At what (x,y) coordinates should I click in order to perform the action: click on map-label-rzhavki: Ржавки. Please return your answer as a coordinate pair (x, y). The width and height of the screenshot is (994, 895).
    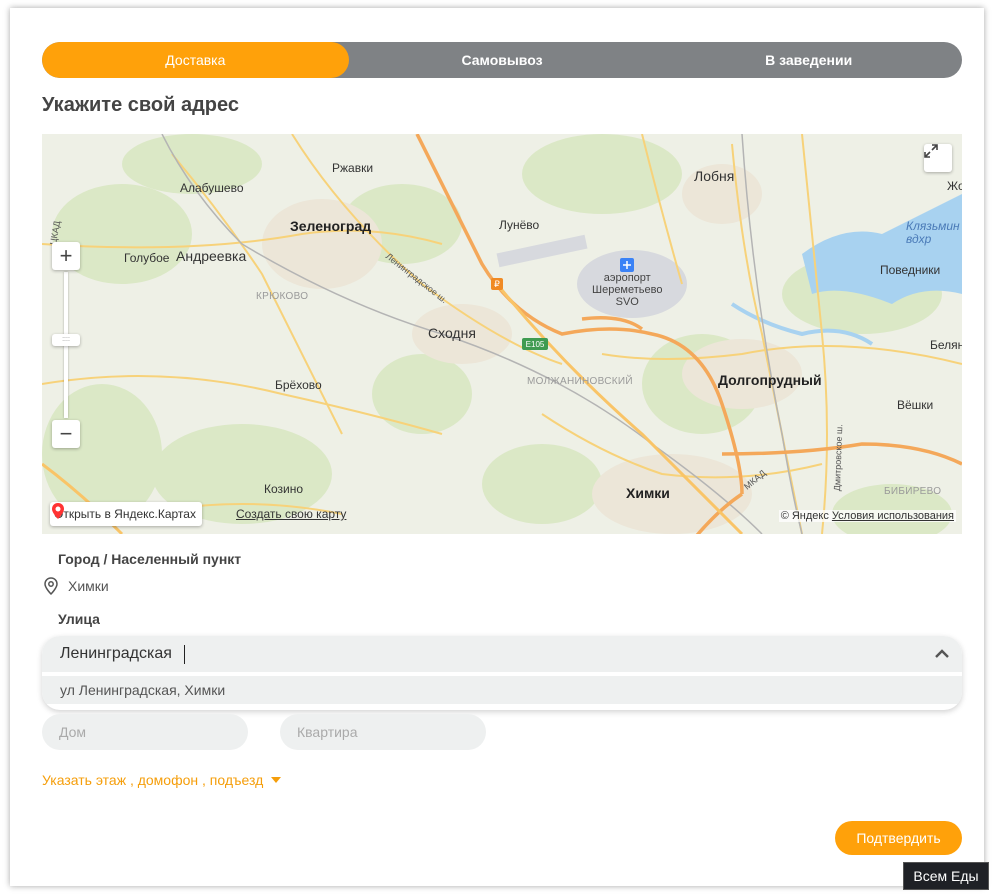
    Looking at the image, I should click on (353, 168).